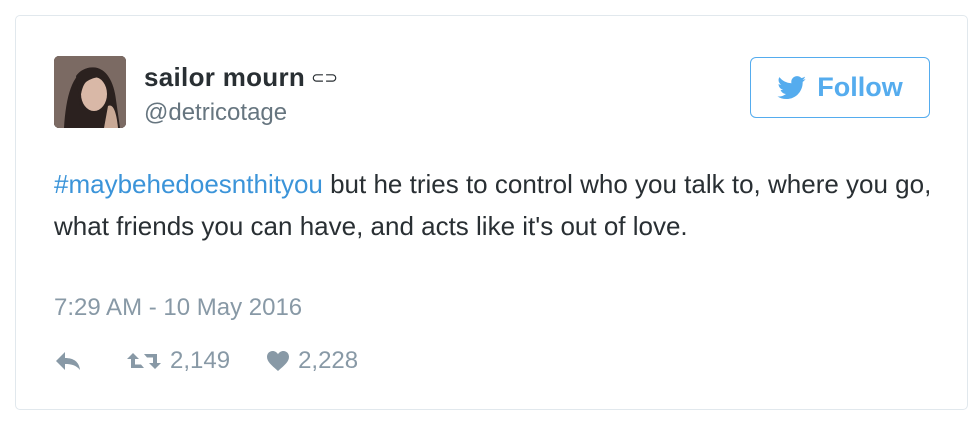  What do you see at coordinates (241, 113) in the screenshot?
I see `user-handle: @detricotage` at bounding box center [241, 113].